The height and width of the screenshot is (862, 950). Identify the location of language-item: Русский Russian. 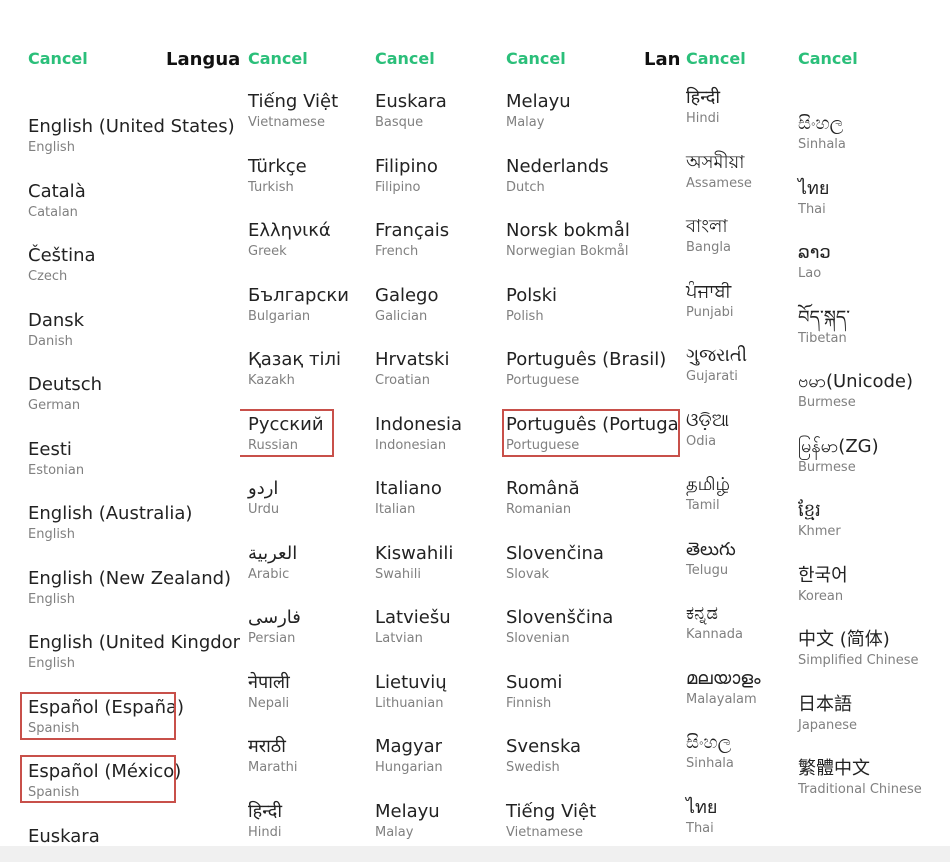
(286, 444).